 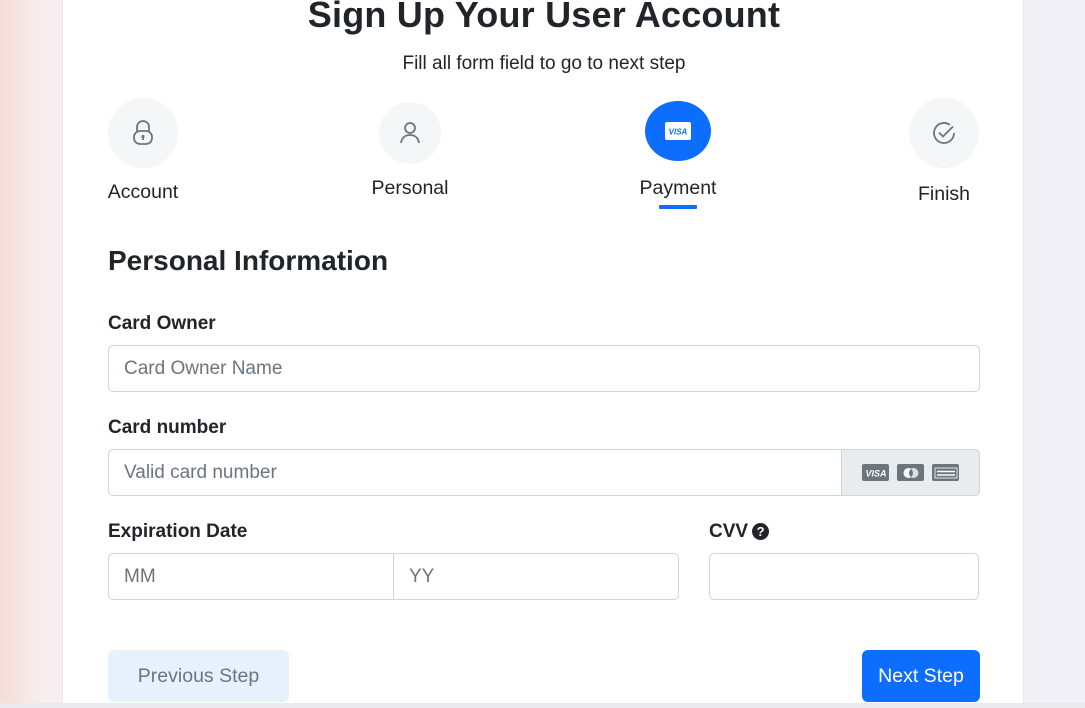 I want to click on question-circle-icon: ?, so click(x=761, y=531).